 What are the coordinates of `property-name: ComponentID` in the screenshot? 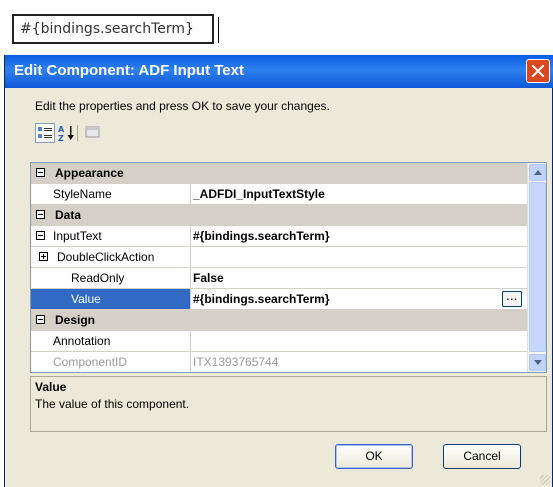 It's located at (90, 362).